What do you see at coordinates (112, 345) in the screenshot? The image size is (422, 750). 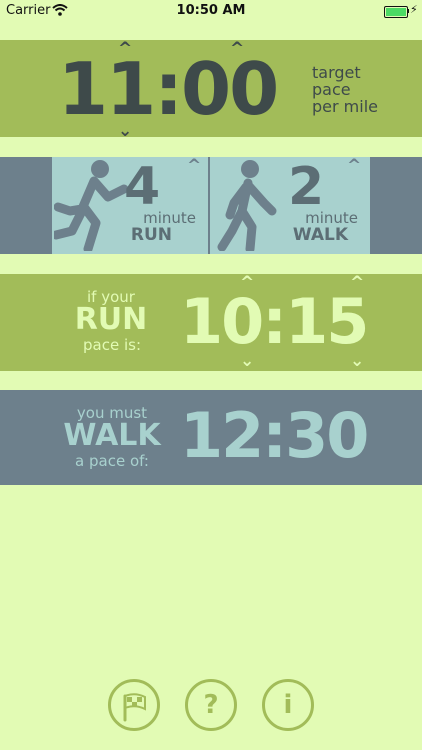 I see `run-pace-suffix: pace is:` at bounding box center [112, 345].